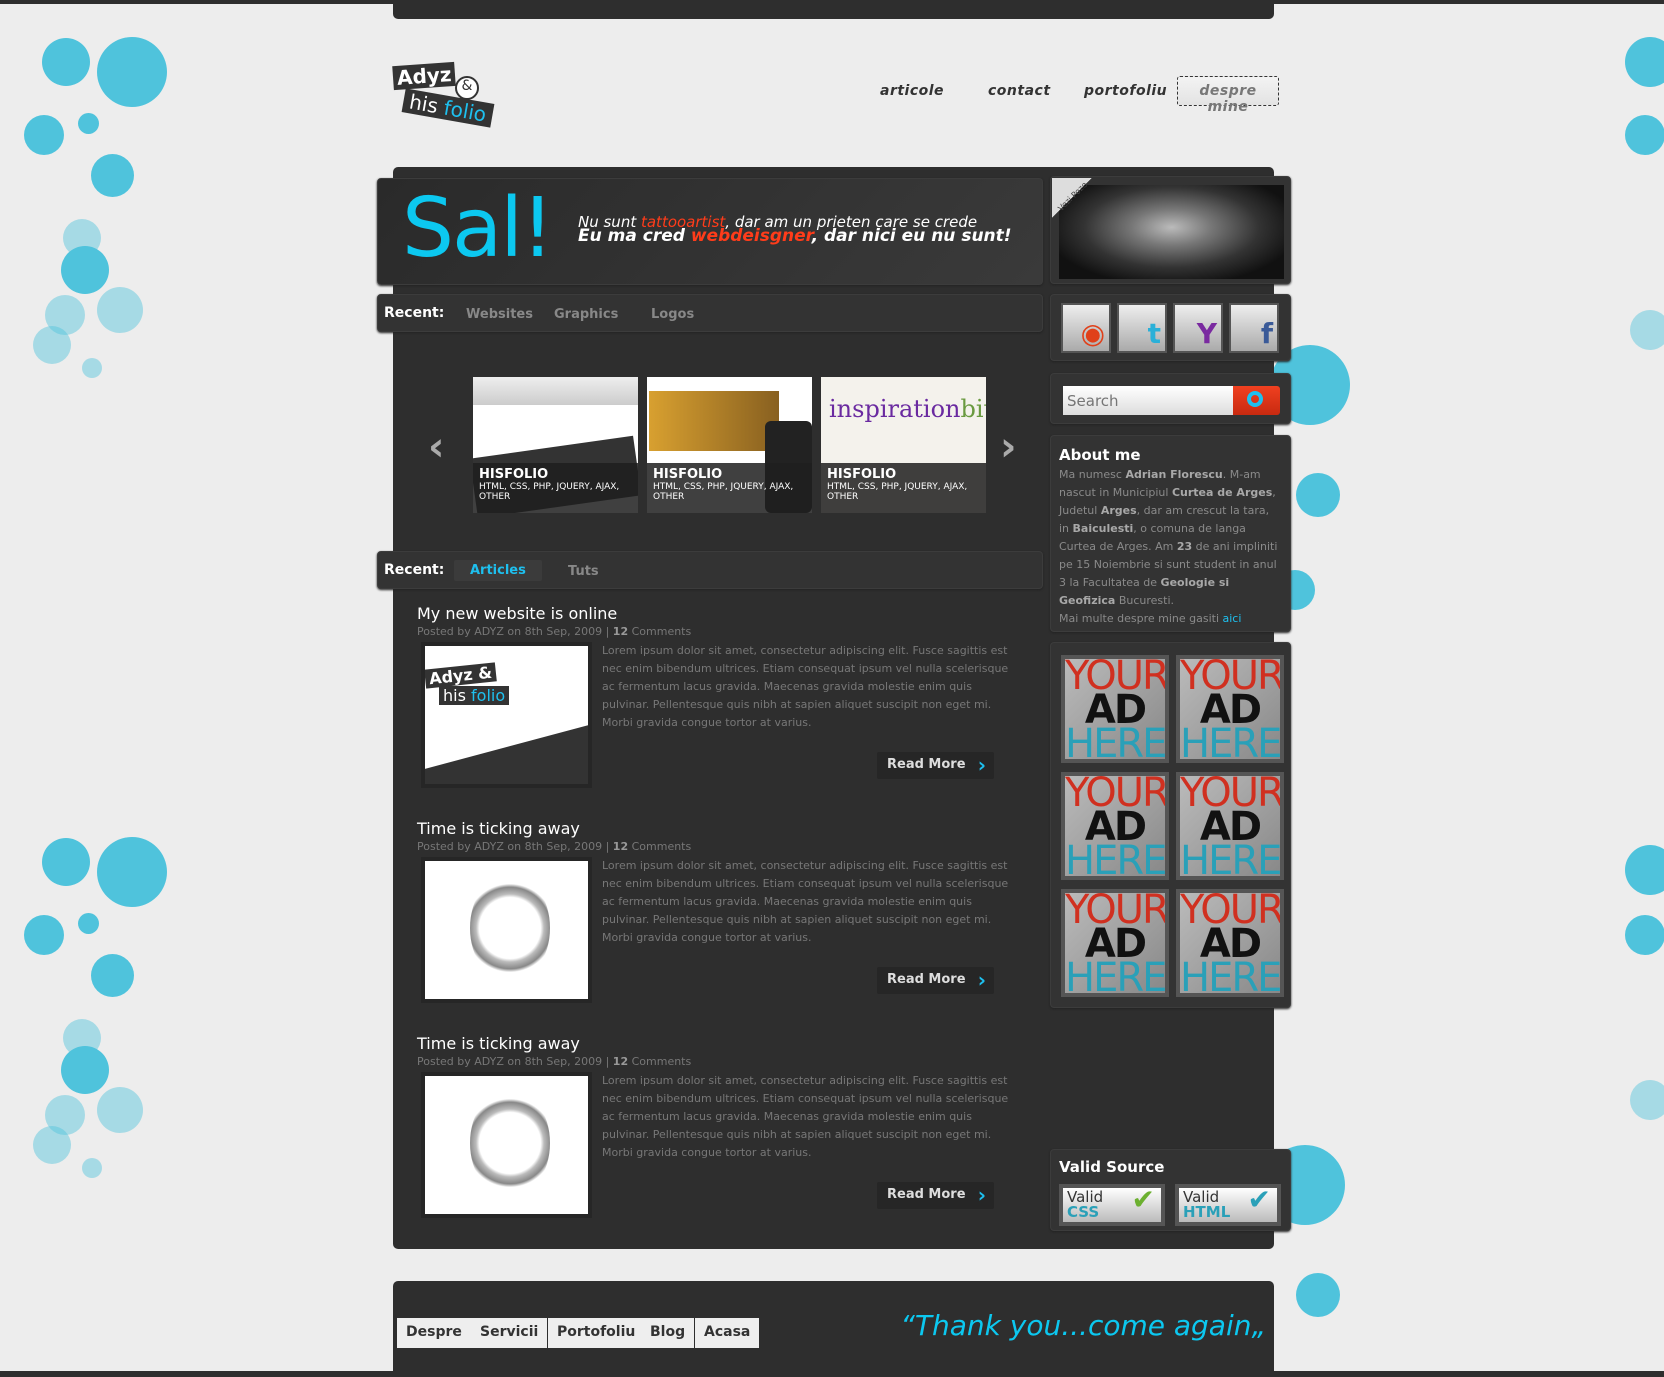  Describe the element at coordinates (506, 715) in the screenshot. I see `article-image: Adyz & his folio` at that location.